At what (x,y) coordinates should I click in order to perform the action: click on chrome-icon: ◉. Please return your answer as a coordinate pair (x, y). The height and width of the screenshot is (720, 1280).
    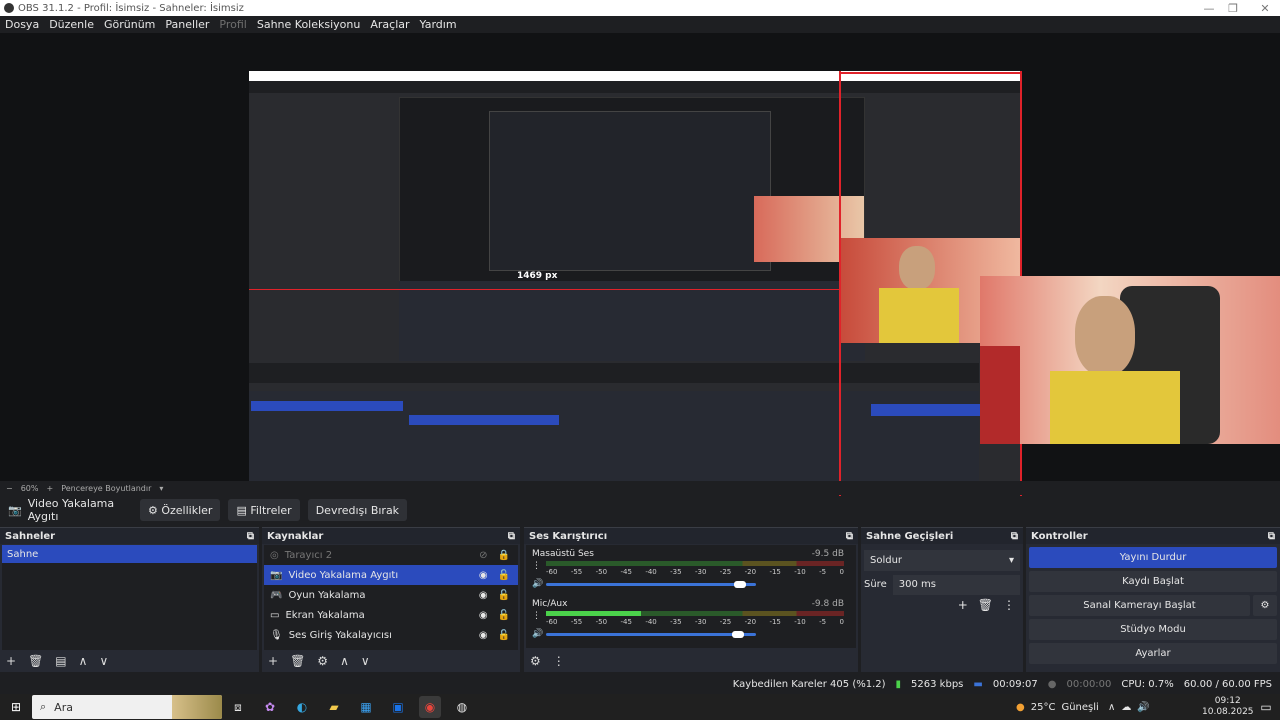
    Looking at the image, I should click on (430, 707).